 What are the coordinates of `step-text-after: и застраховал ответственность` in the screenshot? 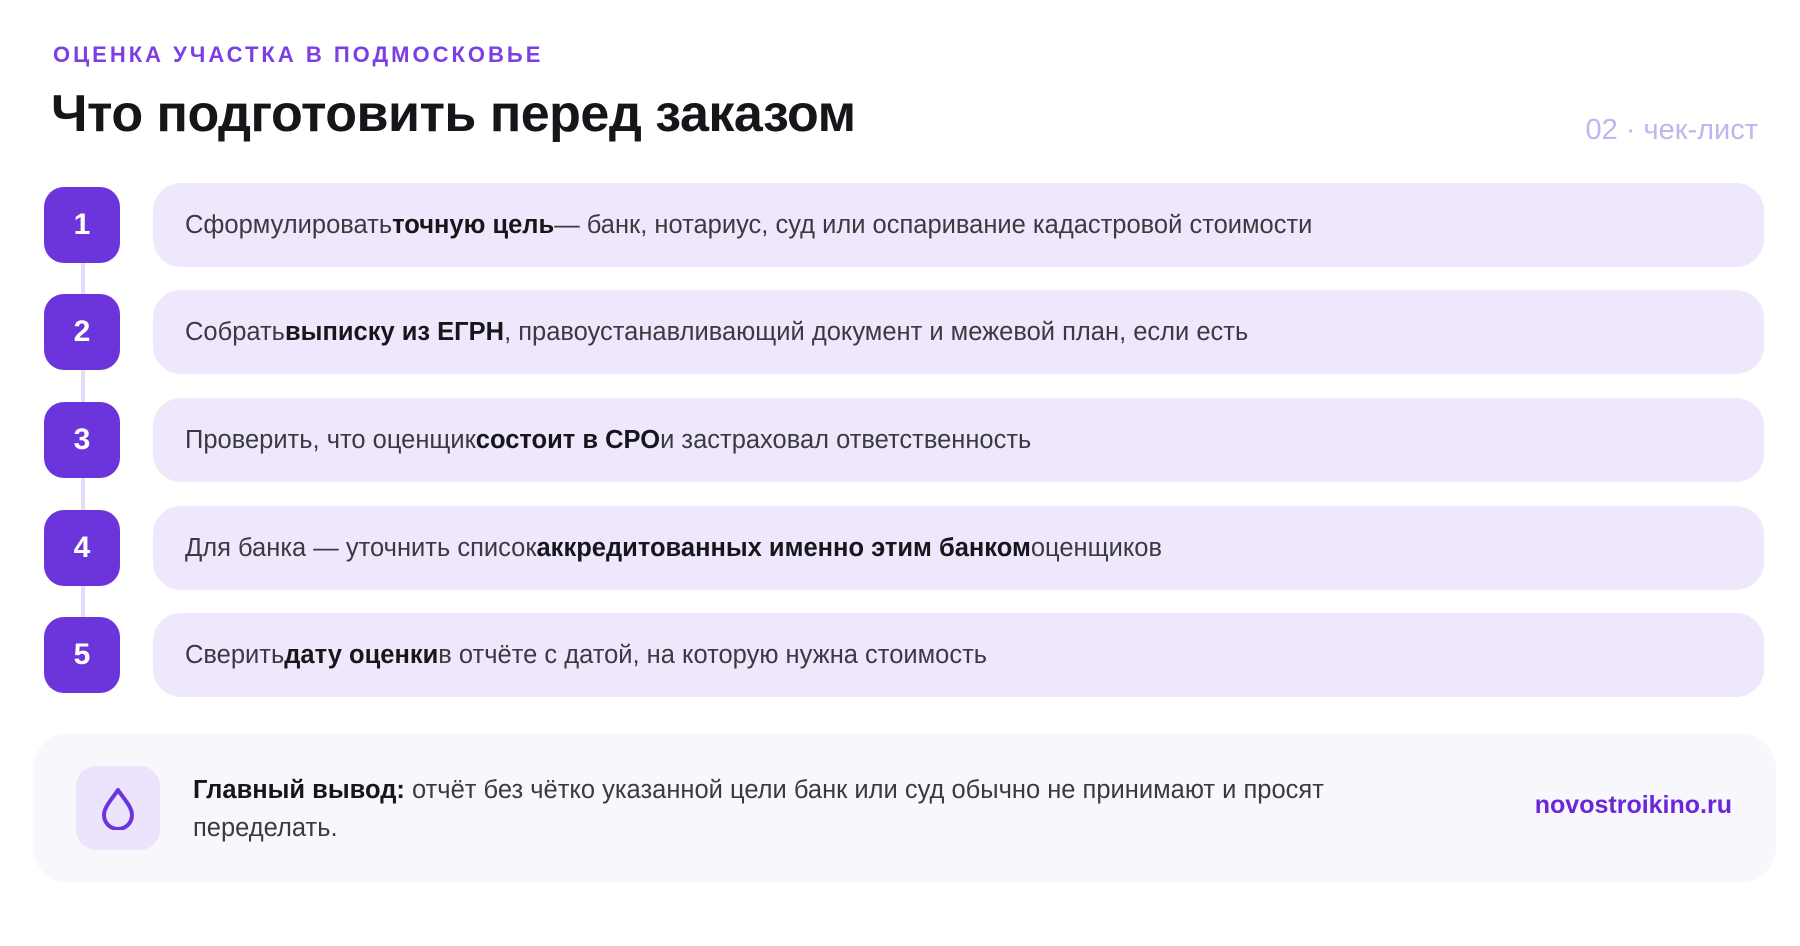 It's located at (846, 439).